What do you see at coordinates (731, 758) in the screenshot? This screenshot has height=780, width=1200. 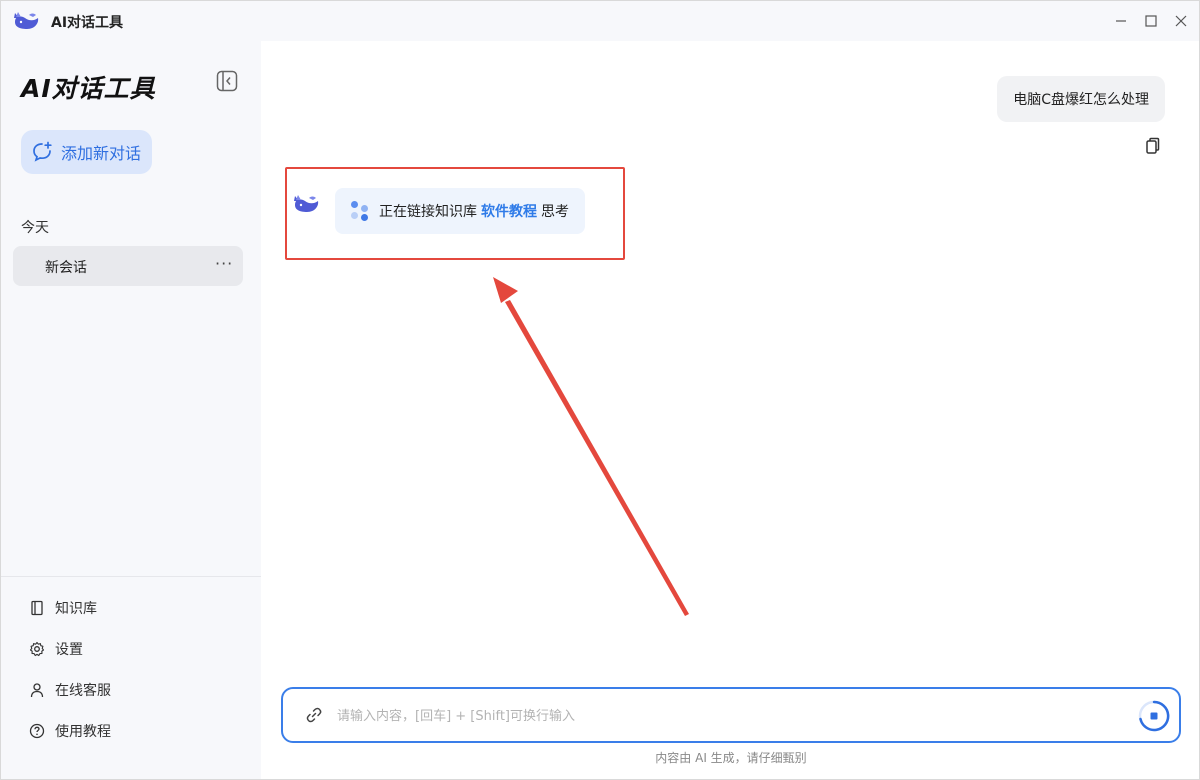 I see `ai-disclaimer: 内容由 AI 生成，请仔细甄别` at bounding box center [731, 758].